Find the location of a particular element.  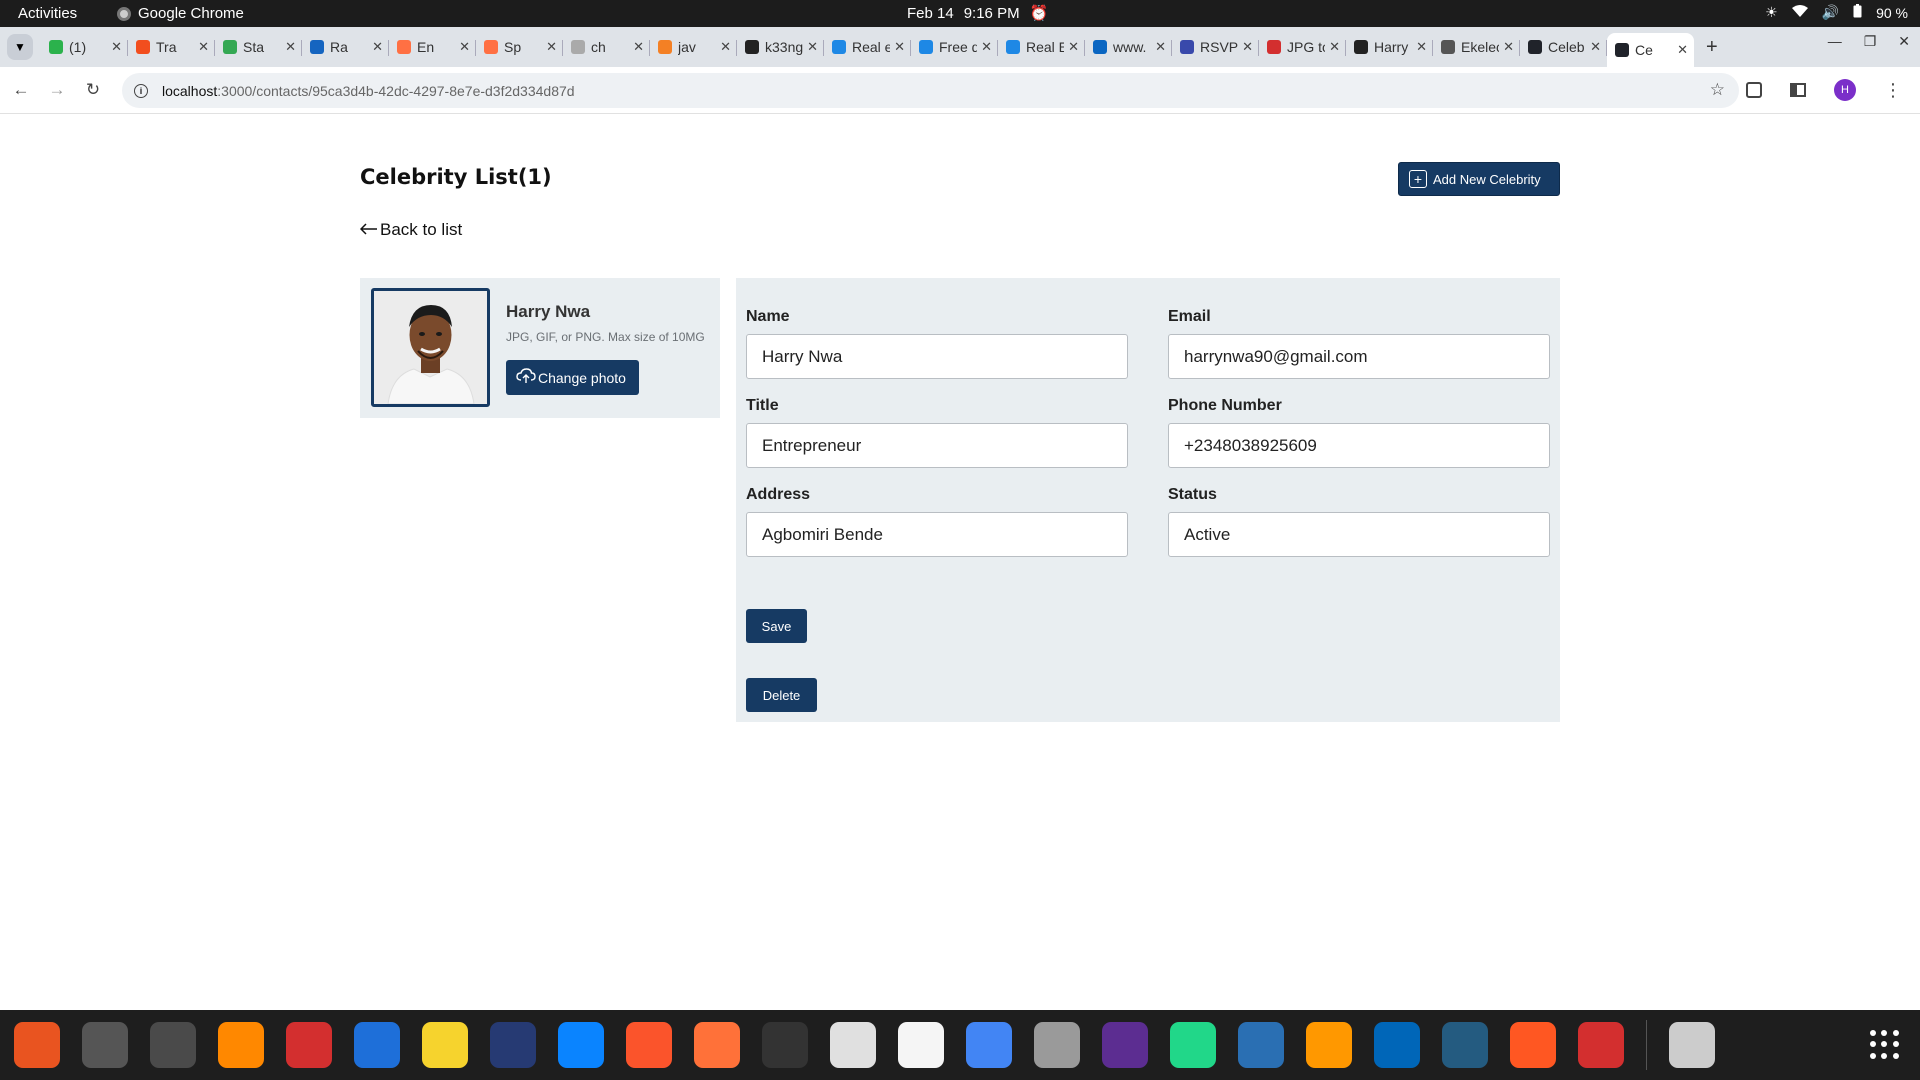

change-photo-button: Change photo is located at coordinates (572, 377).